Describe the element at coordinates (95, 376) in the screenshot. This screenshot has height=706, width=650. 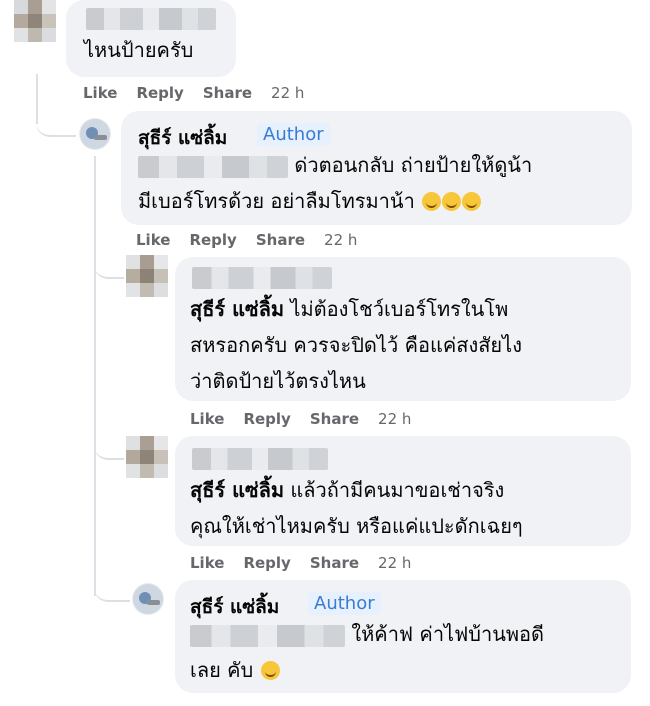
I see `thread-line-nested` at that location.